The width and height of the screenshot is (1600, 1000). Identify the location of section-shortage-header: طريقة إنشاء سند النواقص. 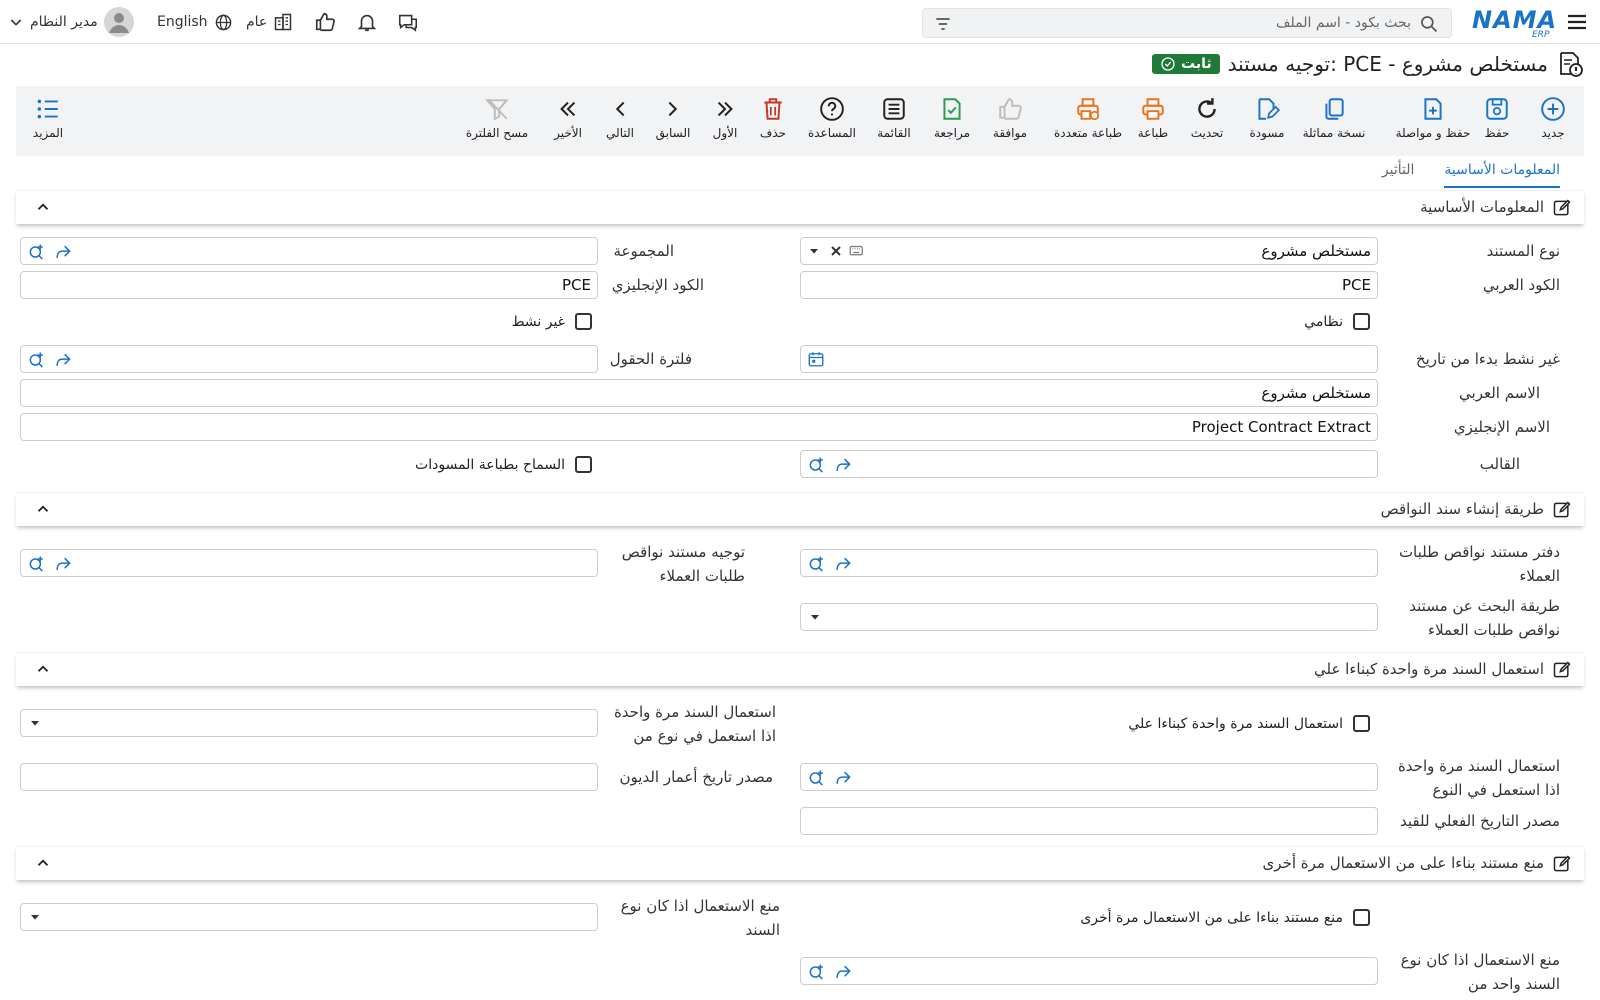
(800, 509).